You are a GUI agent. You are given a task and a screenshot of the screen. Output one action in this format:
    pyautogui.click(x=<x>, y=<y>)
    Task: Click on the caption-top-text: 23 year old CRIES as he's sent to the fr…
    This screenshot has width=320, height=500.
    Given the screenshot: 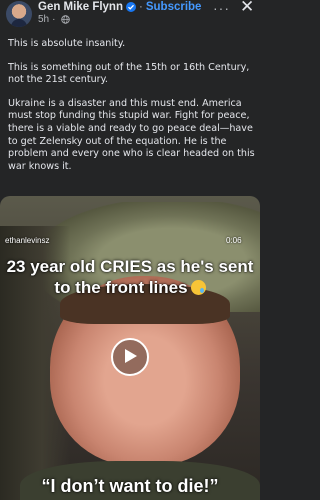 What is the action you would take?
    pyautogui.click(x=130, y=277)
    